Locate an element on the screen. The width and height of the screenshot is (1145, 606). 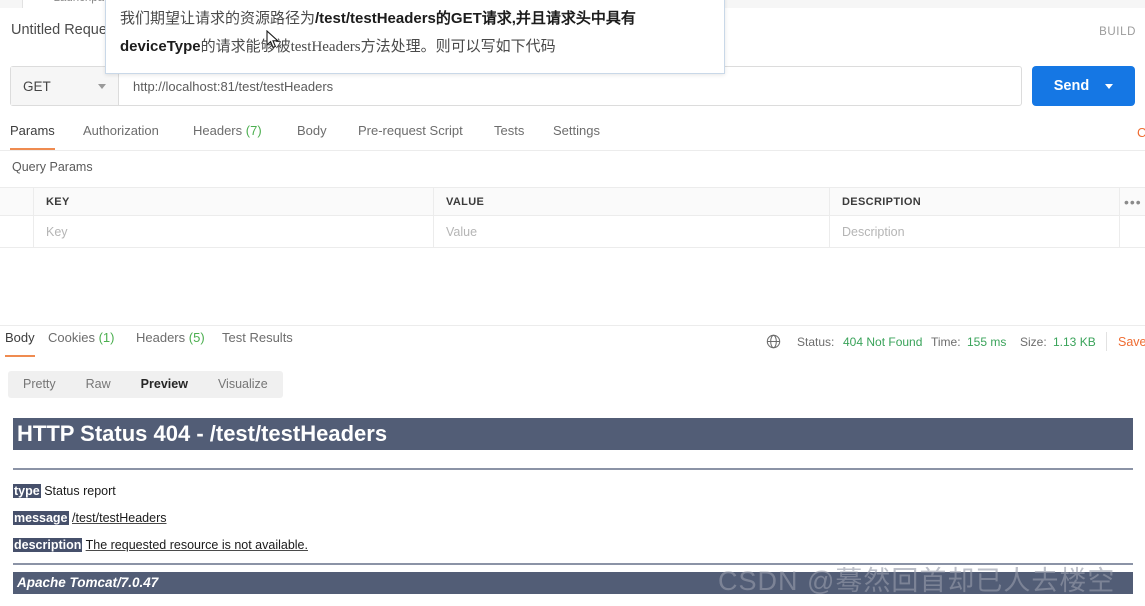
column-header-key: KEY is located at coordinates (234, 201).